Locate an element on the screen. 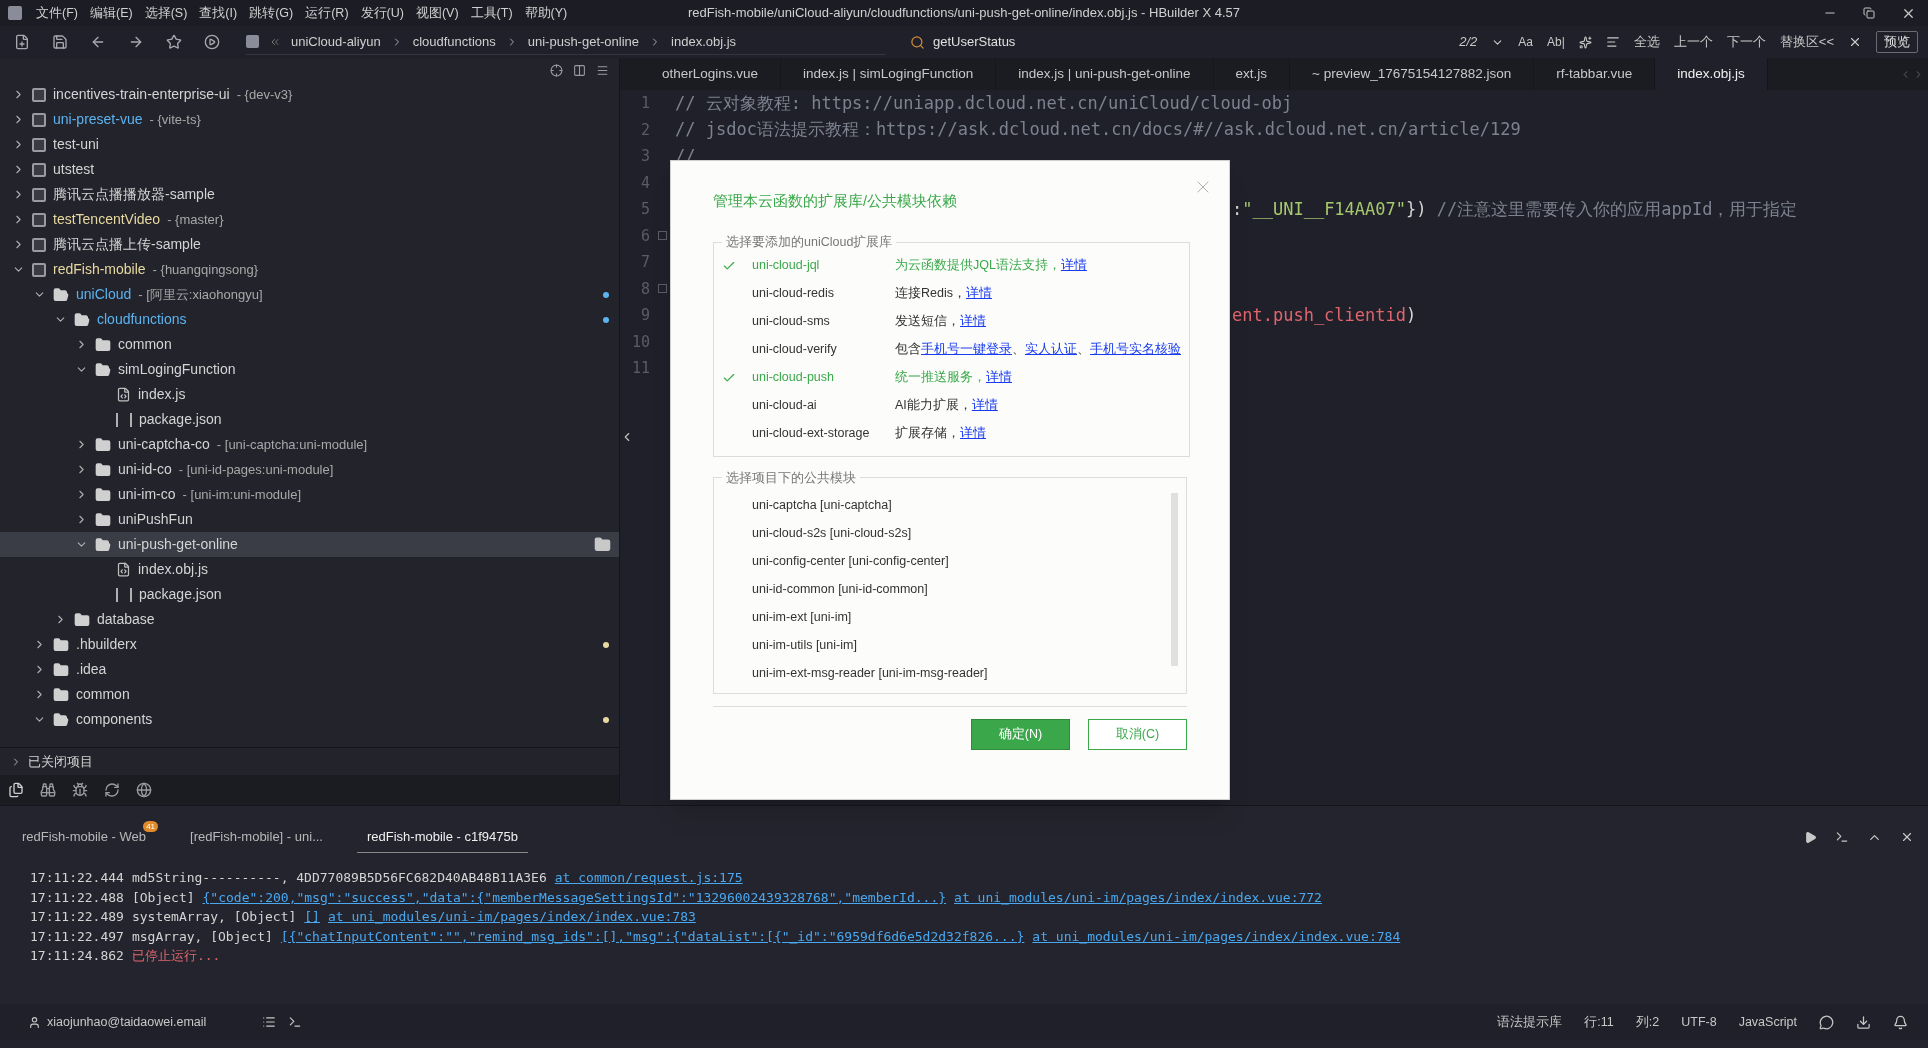 Image resolution: width=1928 pixels, height=1048 pixels. log-link: at uni_modules/uni-im/pages/index/index.vue:784 is located at coordinates (1216, 936).